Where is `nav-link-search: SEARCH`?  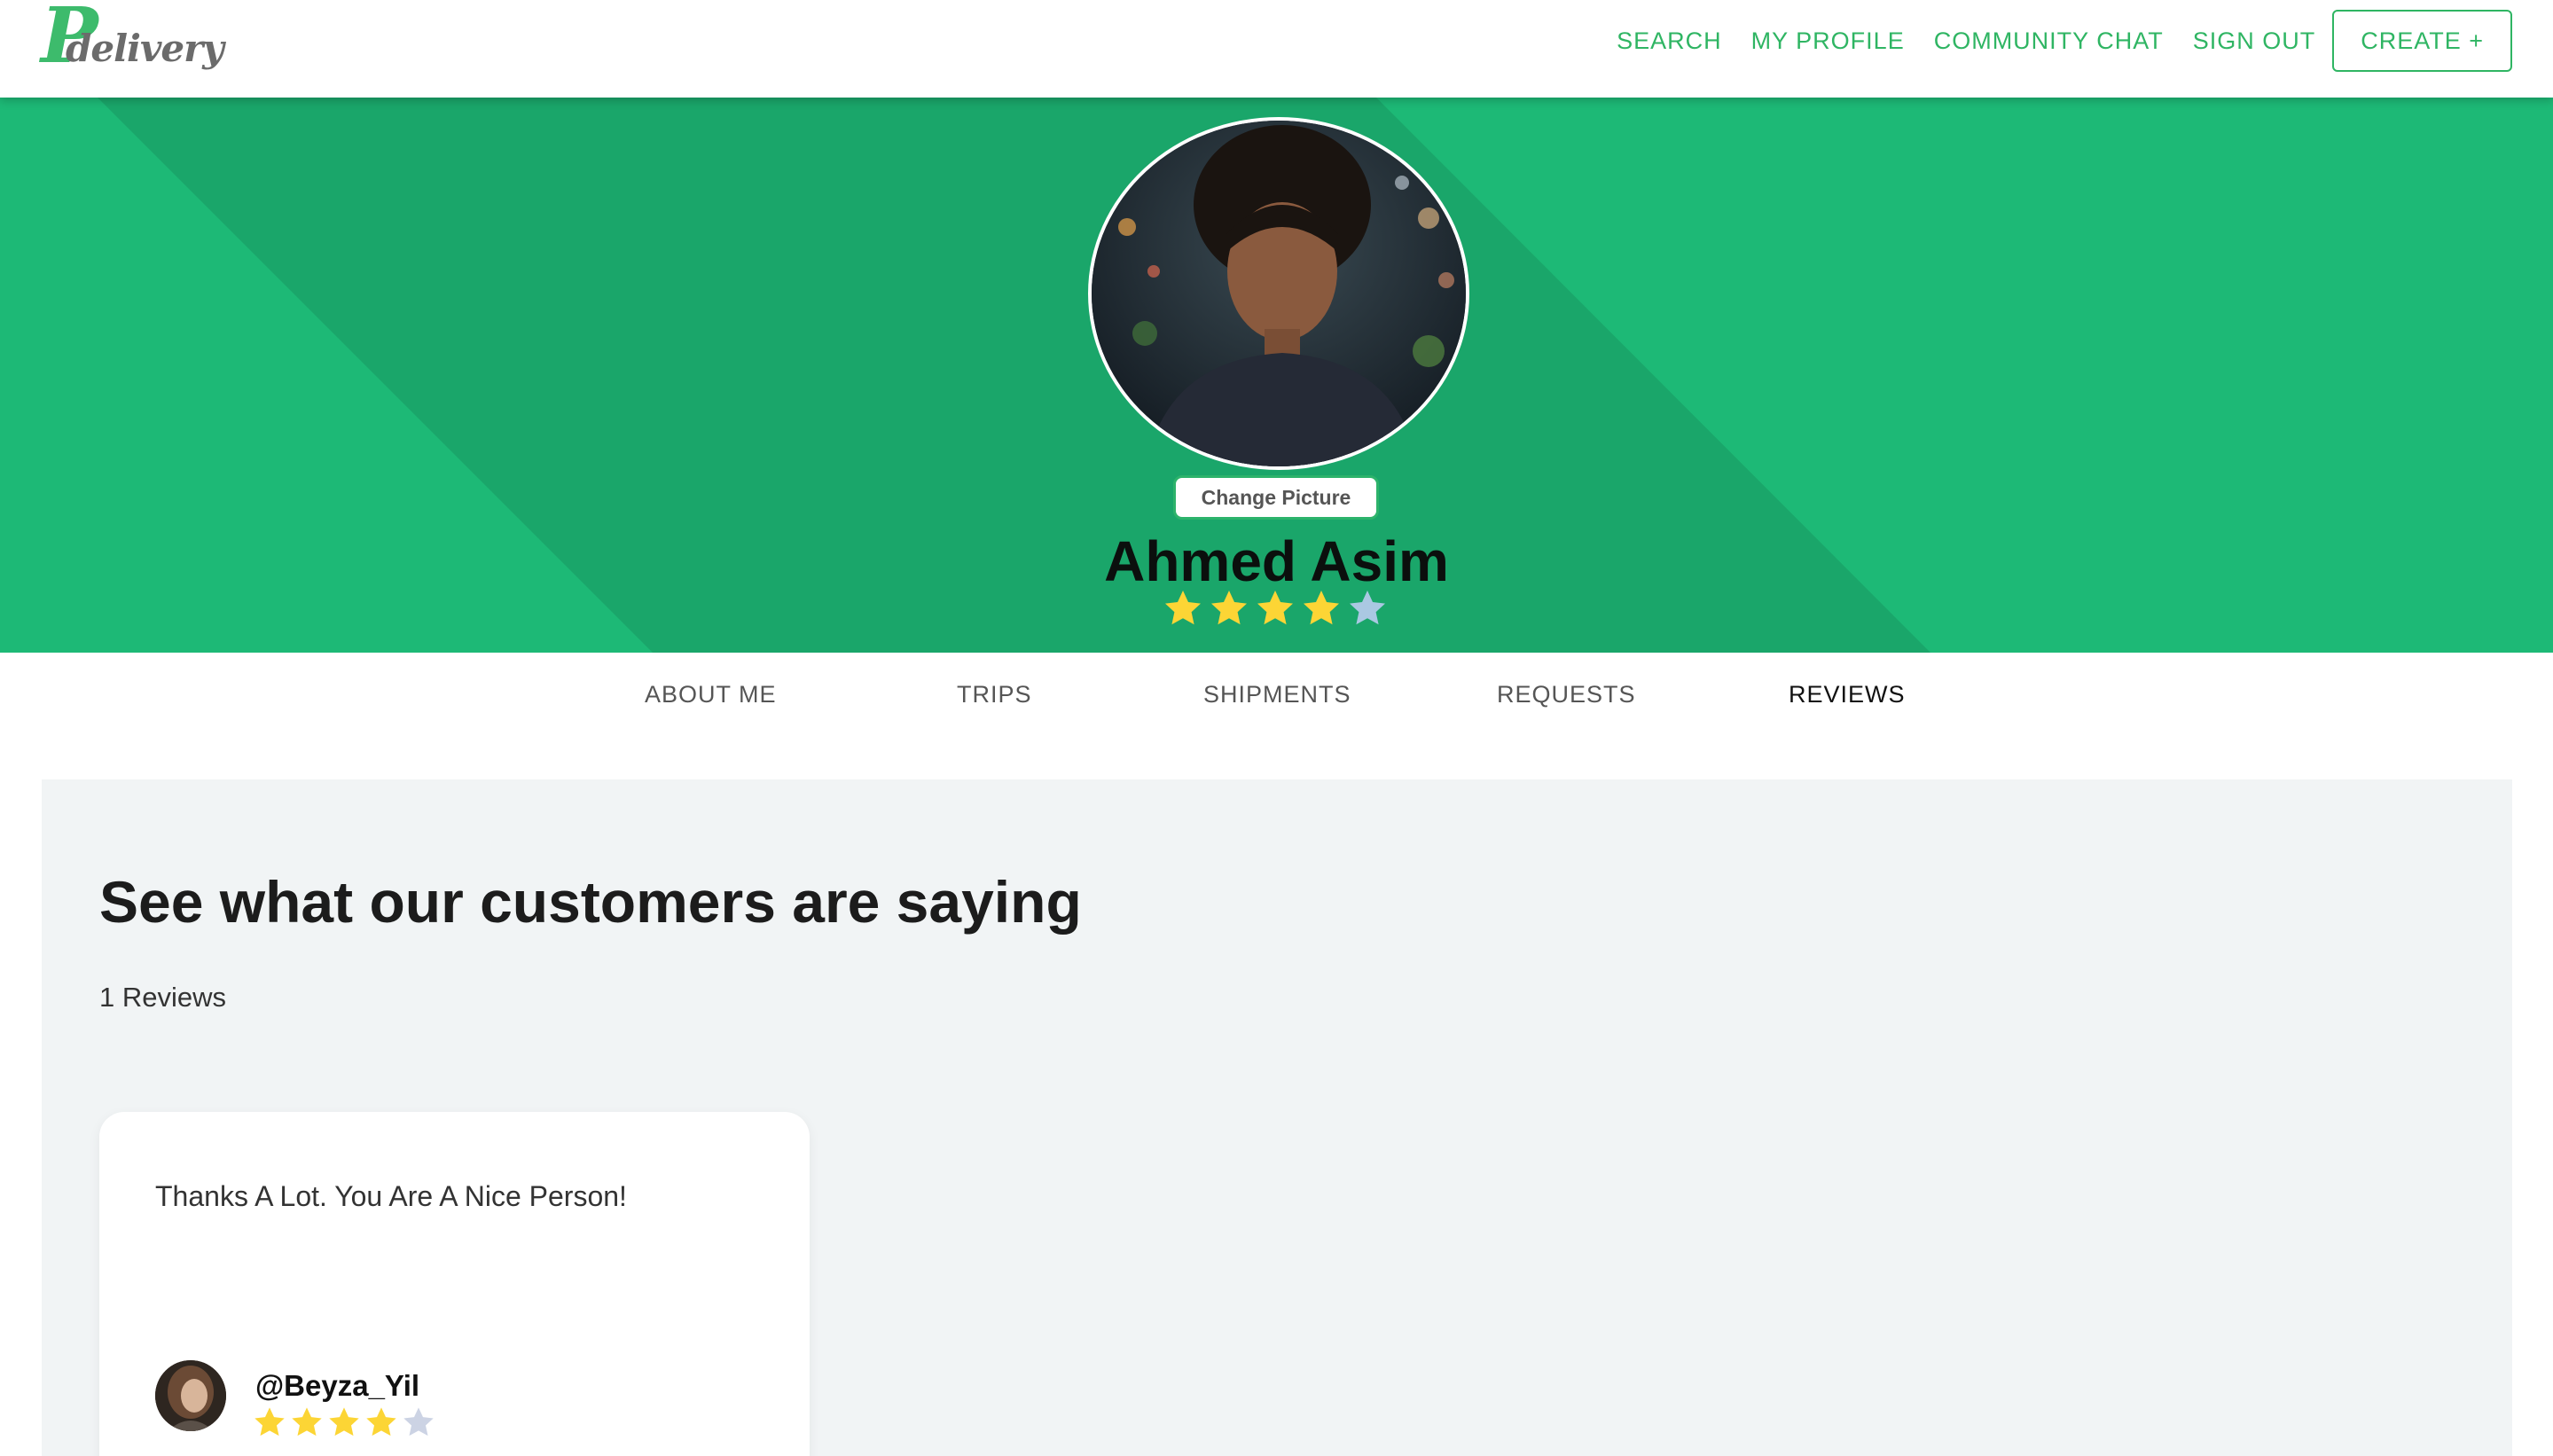 nav-link-search: SEARCH is located at coordinates (1669, 41).